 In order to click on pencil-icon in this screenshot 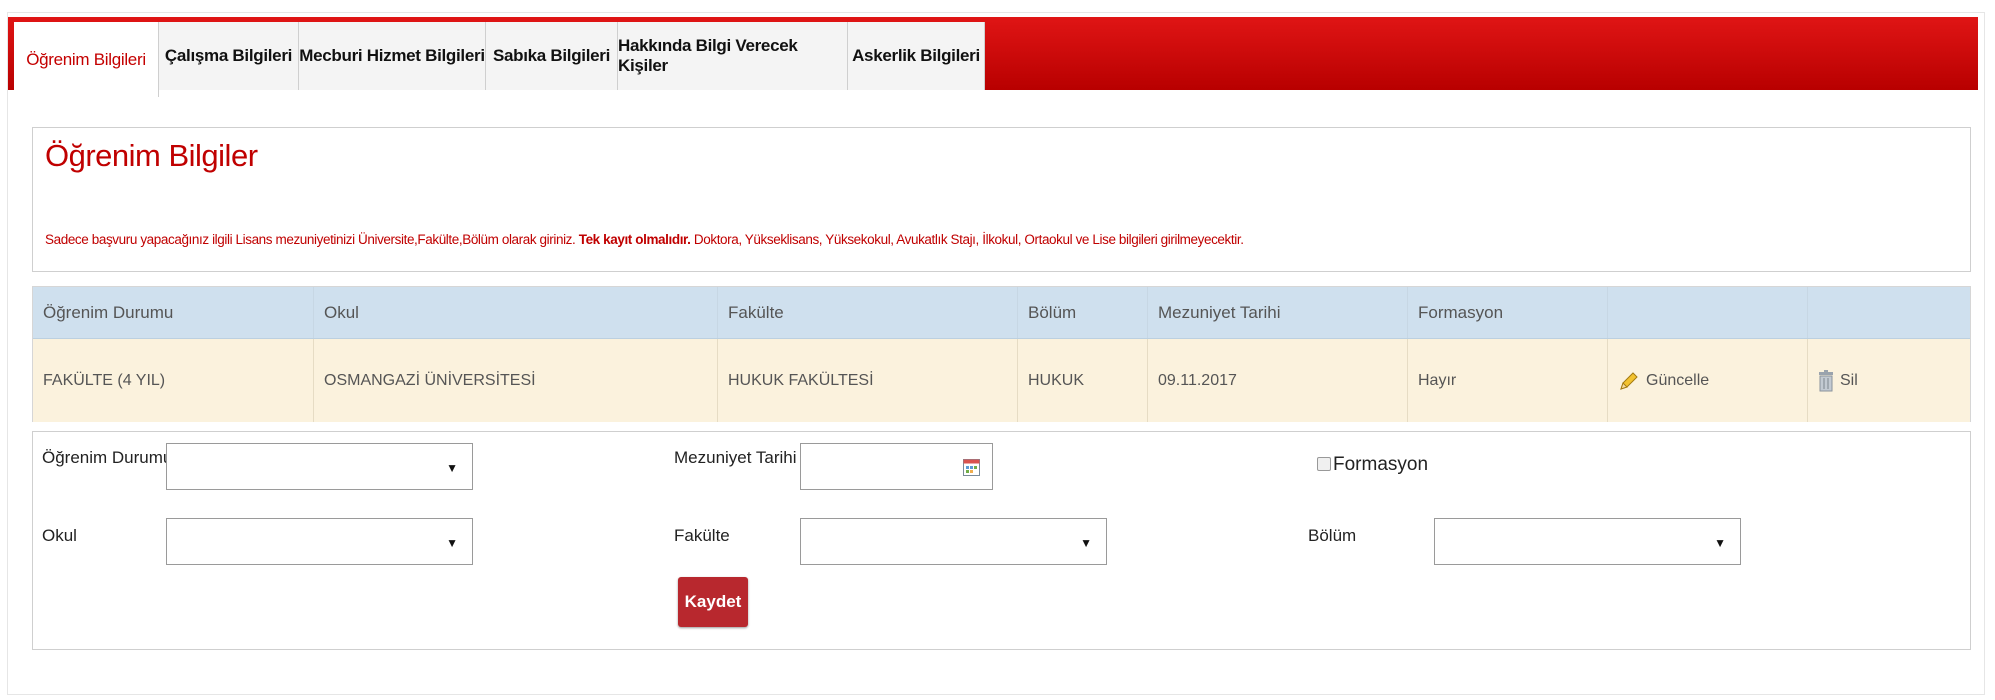, I will do `click(1629, 380)`.